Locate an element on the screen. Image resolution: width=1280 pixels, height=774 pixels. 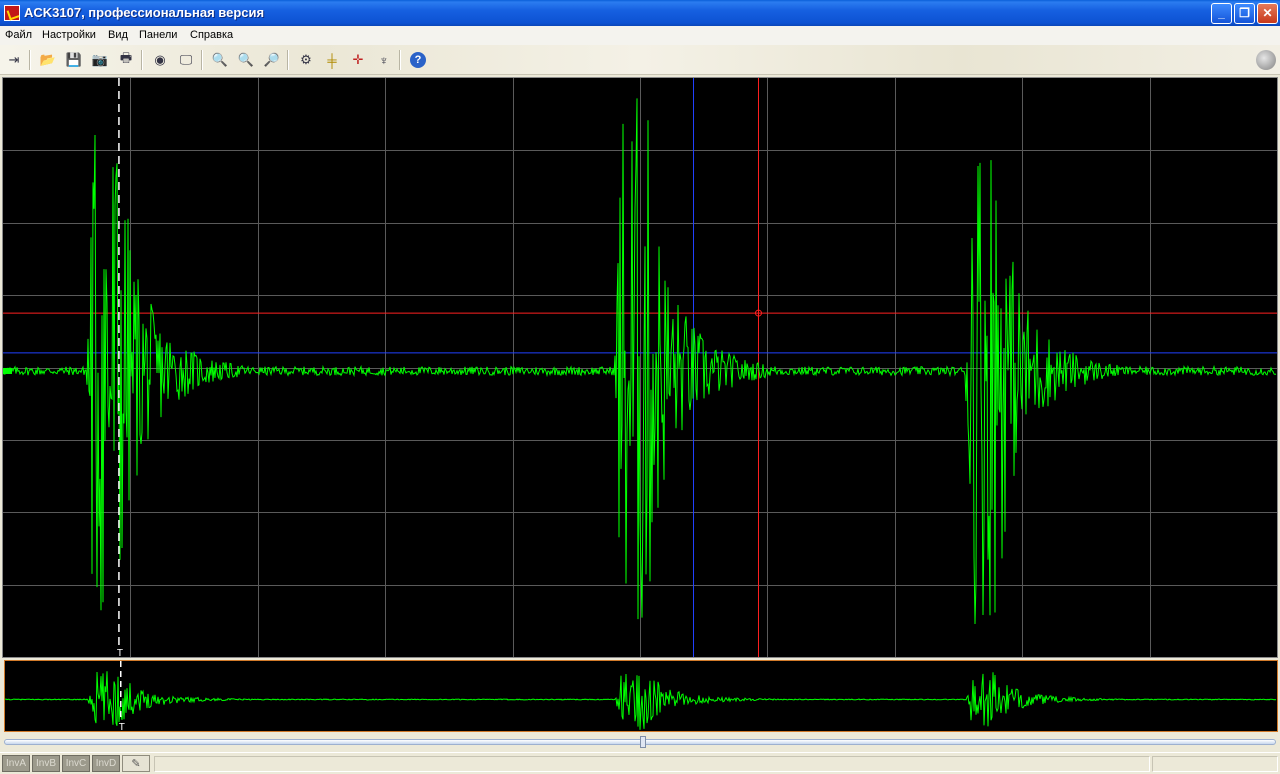
zoom-in-icon: 🔍 is located at coordinates (220, 60).